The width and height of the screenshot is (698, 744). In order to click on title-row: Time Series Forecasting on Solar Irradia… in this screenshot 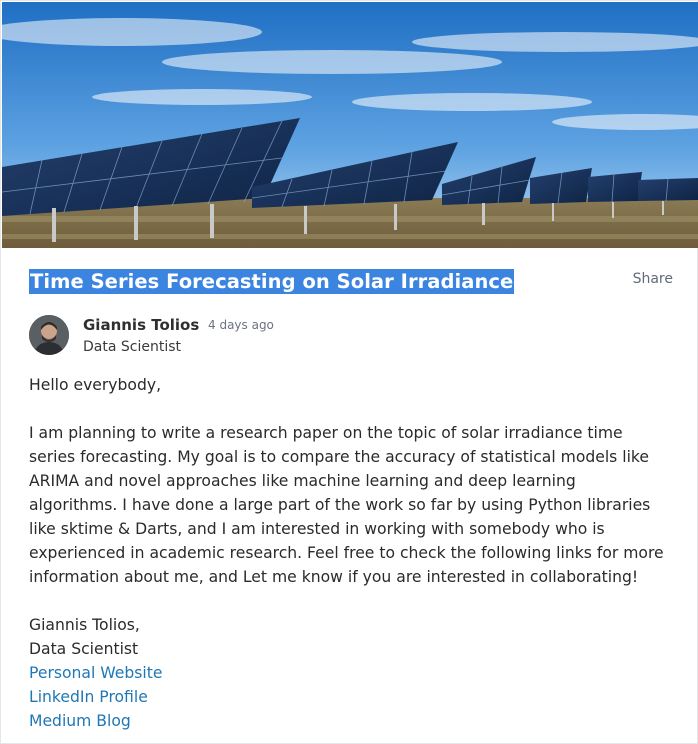, I will do `click(351, 283)`.